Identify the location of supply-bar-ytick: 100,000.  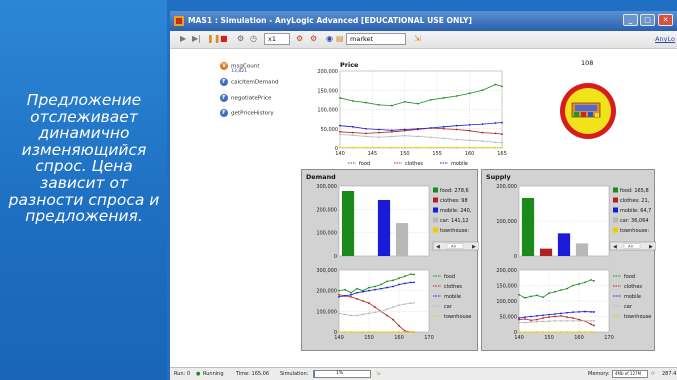
(506, 222).